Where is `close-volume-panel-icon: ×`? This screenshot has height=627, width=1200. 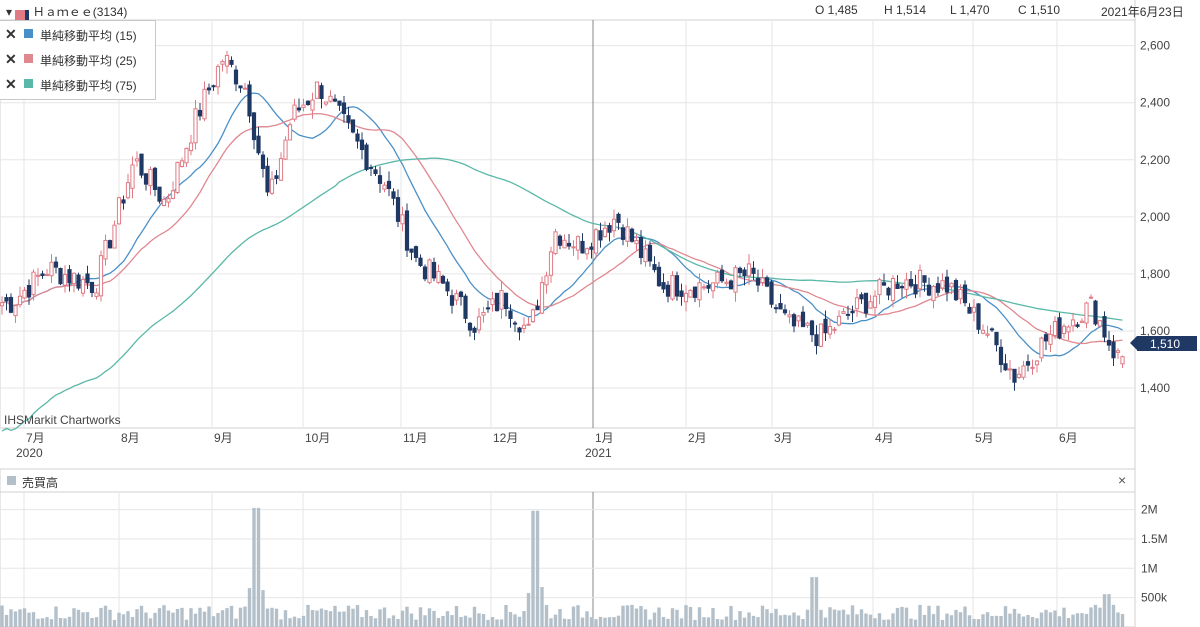 close-volume-panel-icon: × is located at coordinates (1122, 480).